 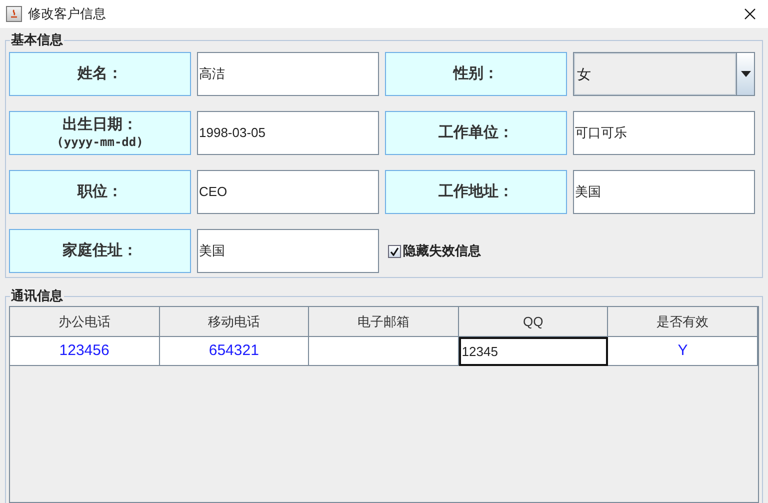 What do you see at coordinates (100, 251) in the screenshot?
I see `field-label: 家庭住址：` at bounding box center [100, 251].